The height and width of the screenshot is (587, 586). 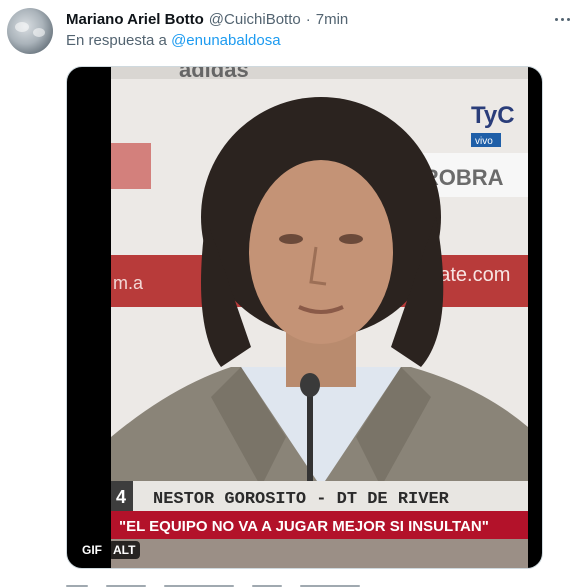 What do you see at coordinates (135, 19) in the screenshot?
I see `author-name: Mariano Ariel Botto` at bounding box center [135, 19].